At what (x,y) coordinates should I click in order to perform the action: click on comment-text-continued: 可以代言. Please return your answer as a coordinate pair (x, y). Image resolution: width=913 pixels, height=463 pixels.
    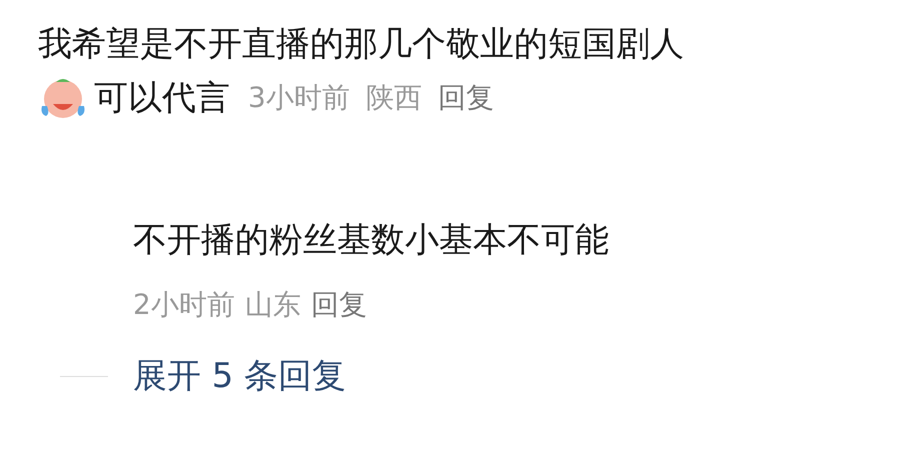
    Looking at the image, I should click on (162, 98).